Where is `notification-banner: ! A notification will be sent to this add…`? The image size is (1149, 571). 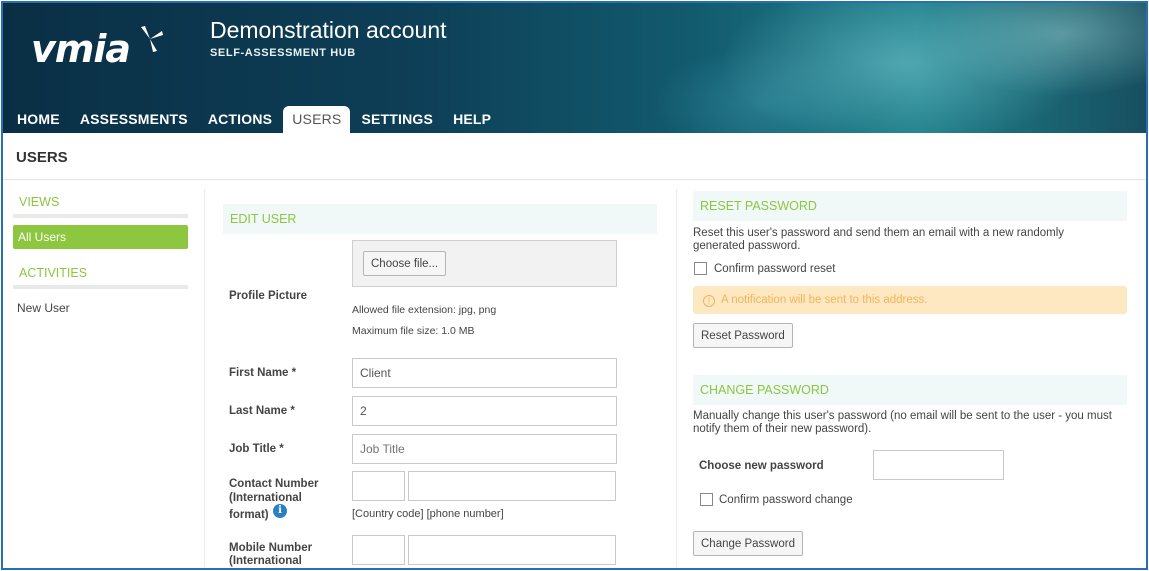
notification-banner: ! A notification will be sent to this add… is located at coordinates (910, 300).